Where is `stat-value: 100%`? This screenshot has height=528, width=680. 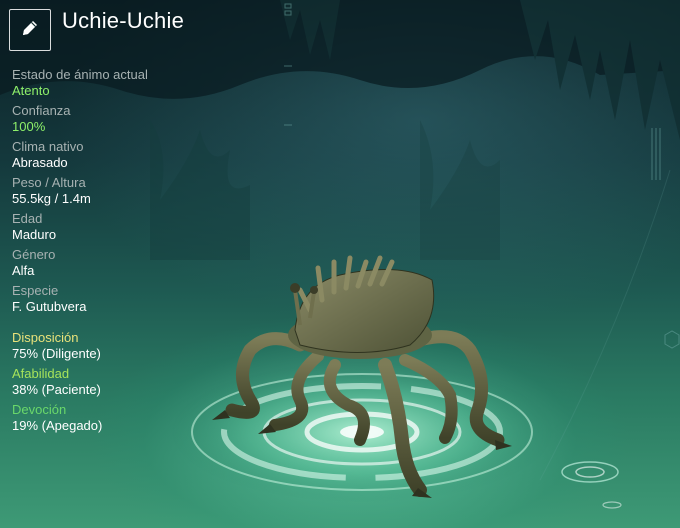
stat-value: 100% is located at coordinates (29, 126).